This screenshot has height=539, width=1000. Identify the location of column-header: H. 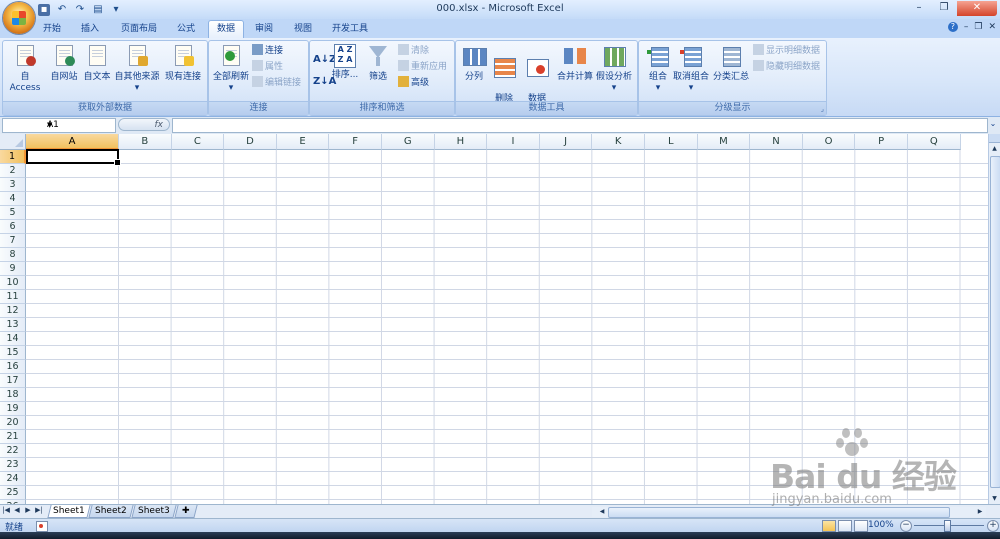
(461, 142).